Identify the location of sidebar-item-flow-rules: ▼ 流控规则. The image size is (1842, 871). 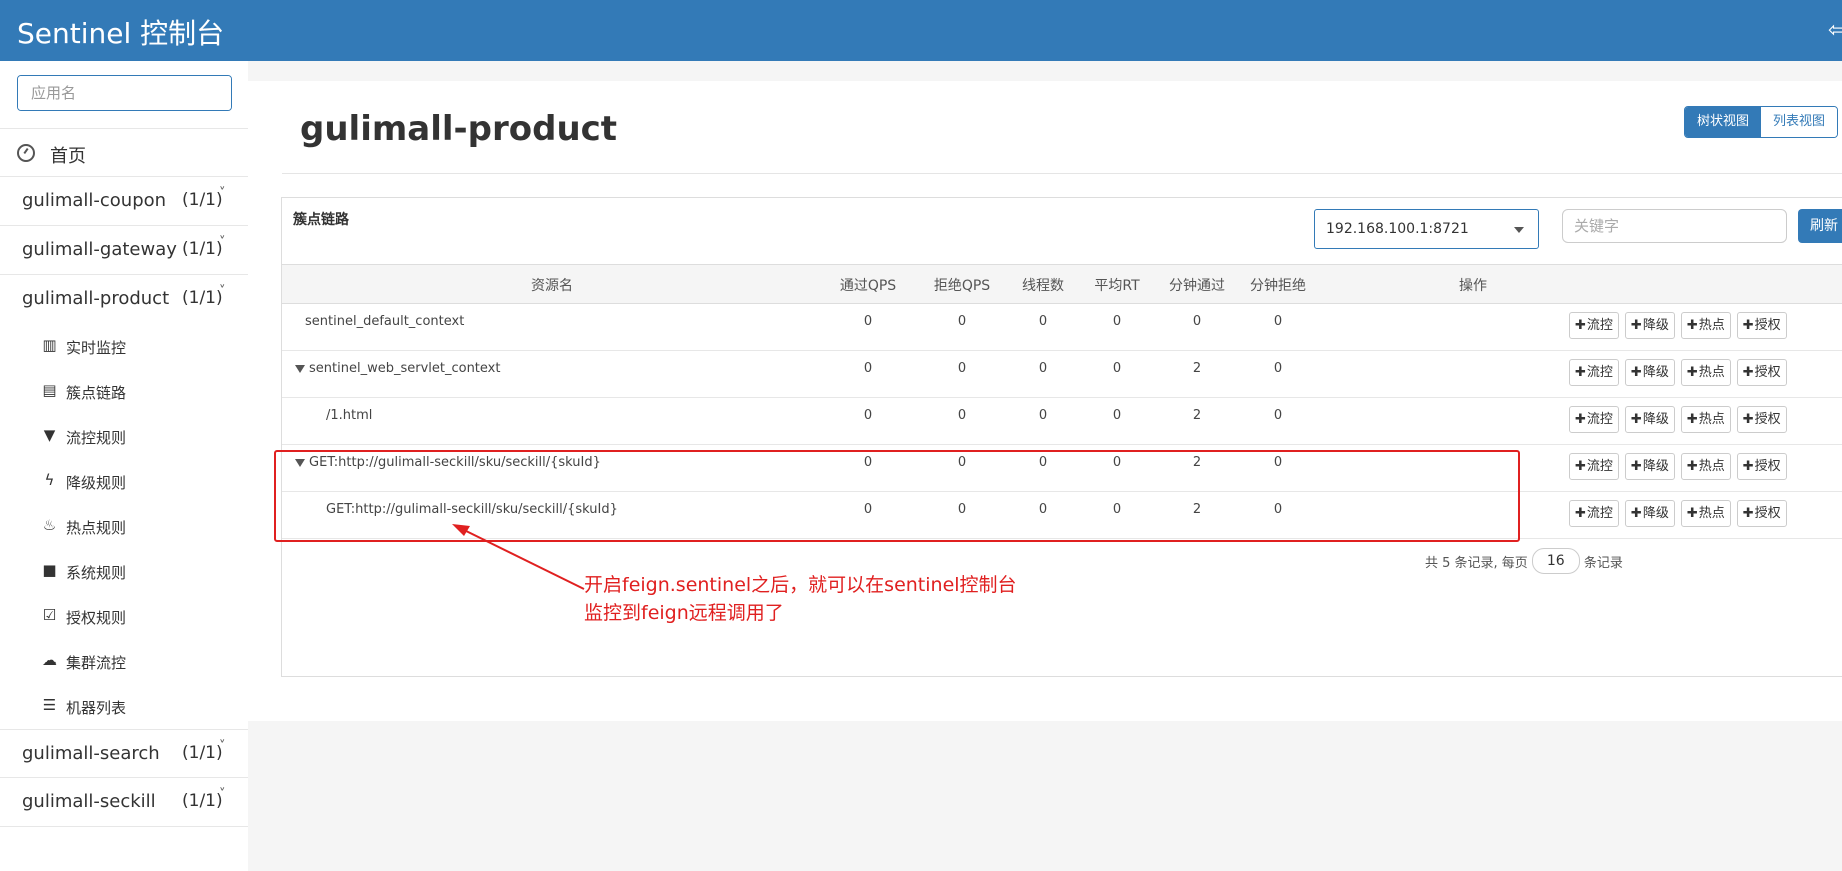
(124, 436).